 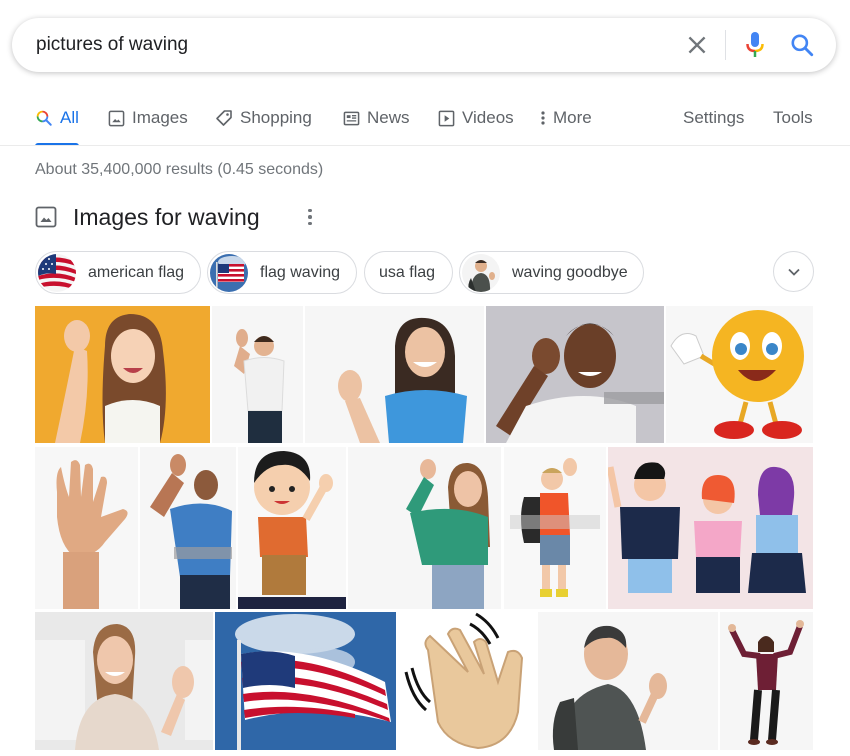 I want to click on woman-green-shirt-image, so click(x=424, y=528).